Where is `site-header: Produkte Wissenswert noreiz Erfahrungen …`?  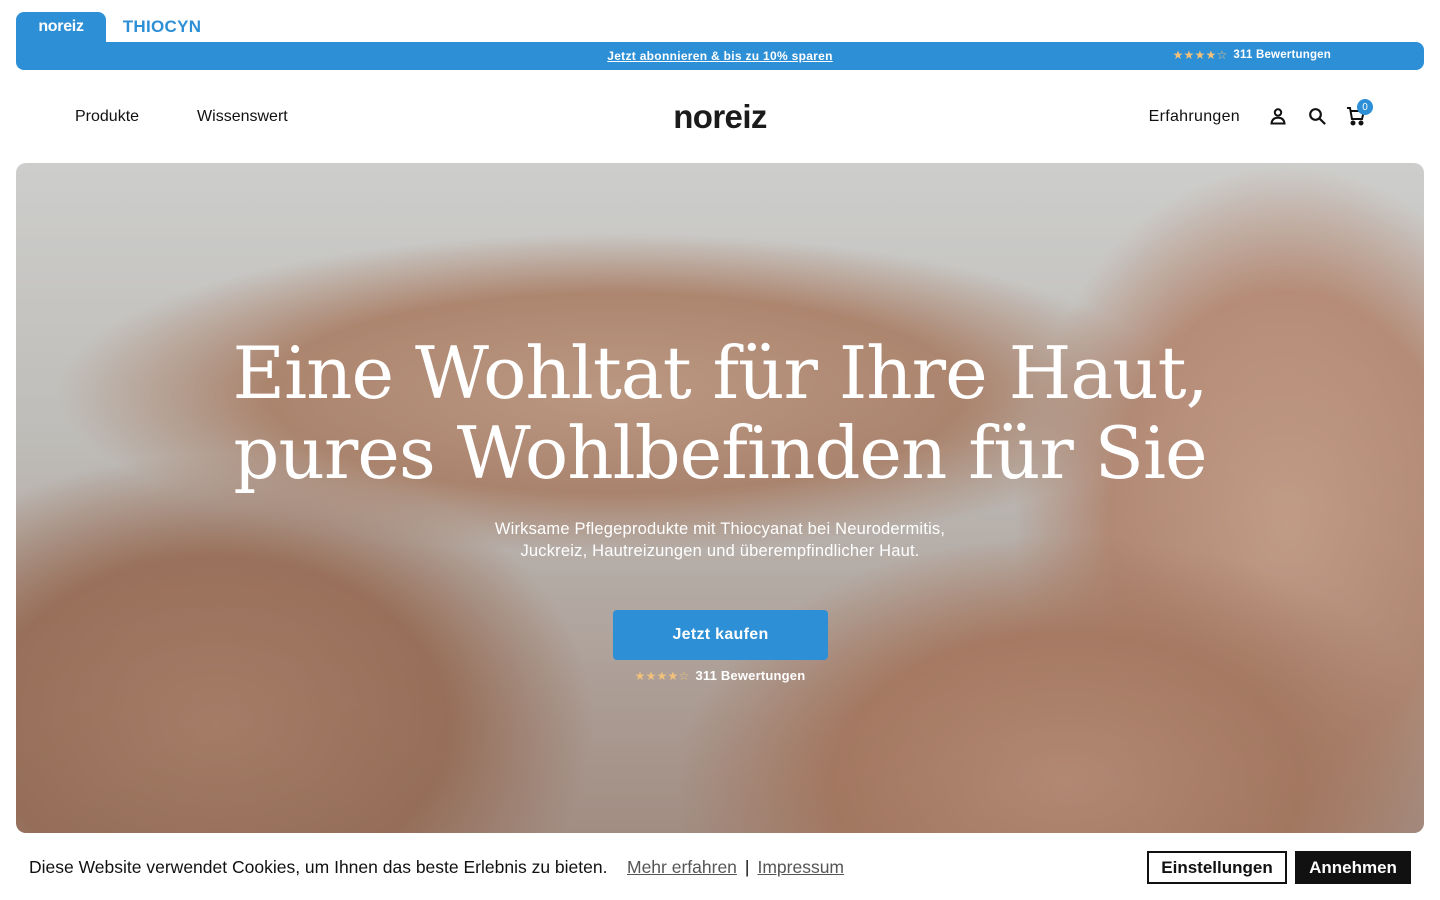
site-header: Produkte Wissenswert noreiz Erfahrungen … is located at coordinates (720, 116).